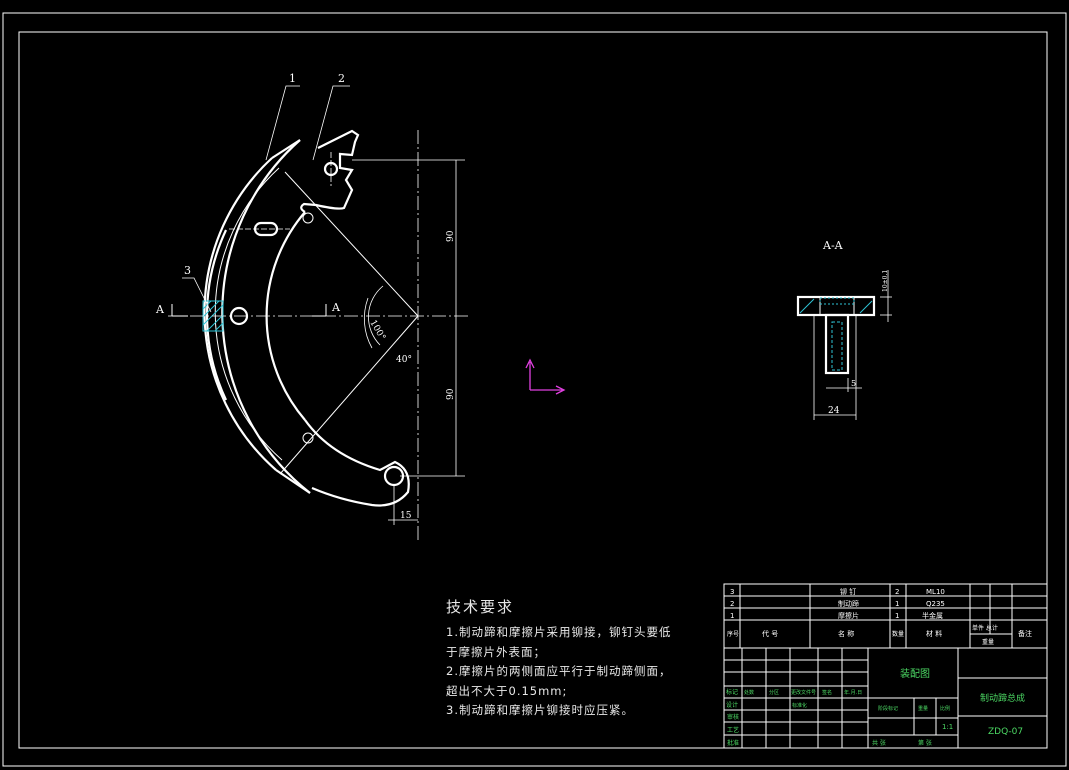 This screenshot has height=770, width=1069. What do you see at coordinates (934, 633) in the screenshot?
I see `bom-header-material: 材 料` at bounding box center [934, 633].